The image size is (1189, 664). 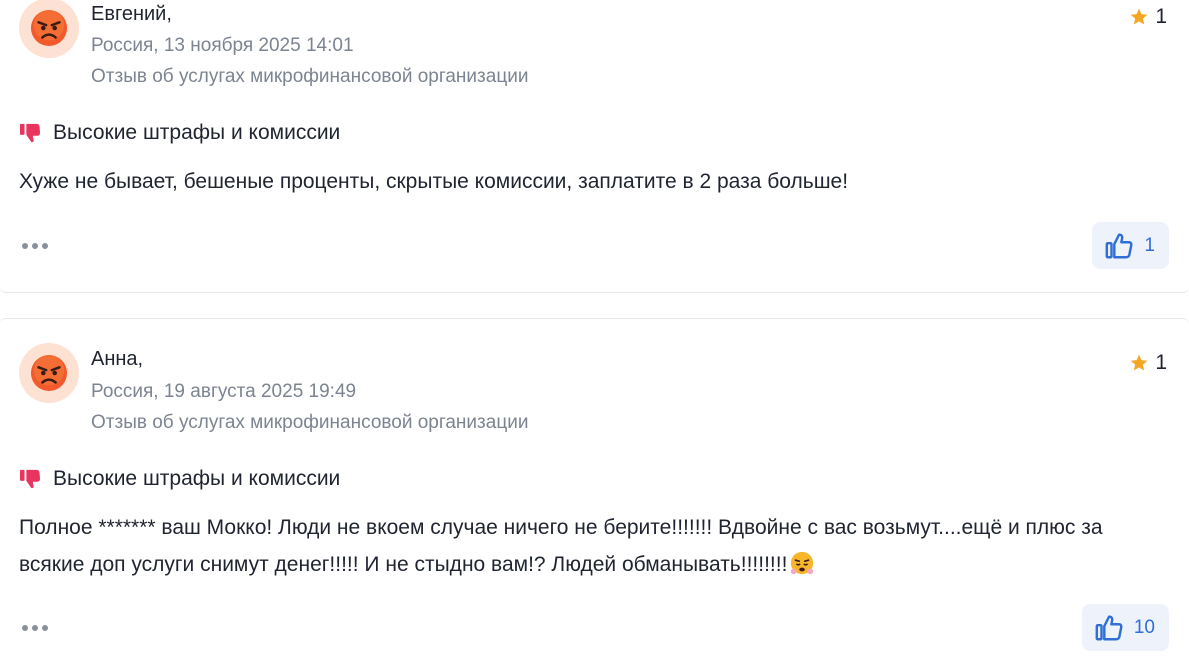 I want to click on like-button: 1, so click(x=1130, y=245).